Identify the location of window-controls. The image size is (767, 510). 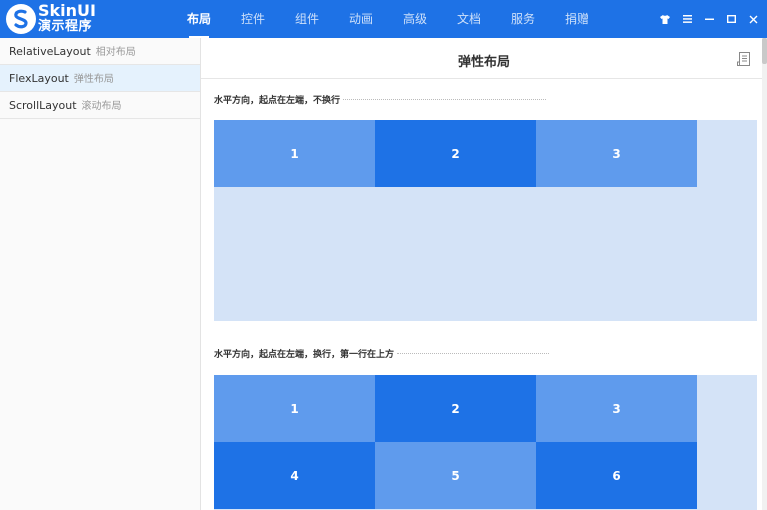
(709, 19).